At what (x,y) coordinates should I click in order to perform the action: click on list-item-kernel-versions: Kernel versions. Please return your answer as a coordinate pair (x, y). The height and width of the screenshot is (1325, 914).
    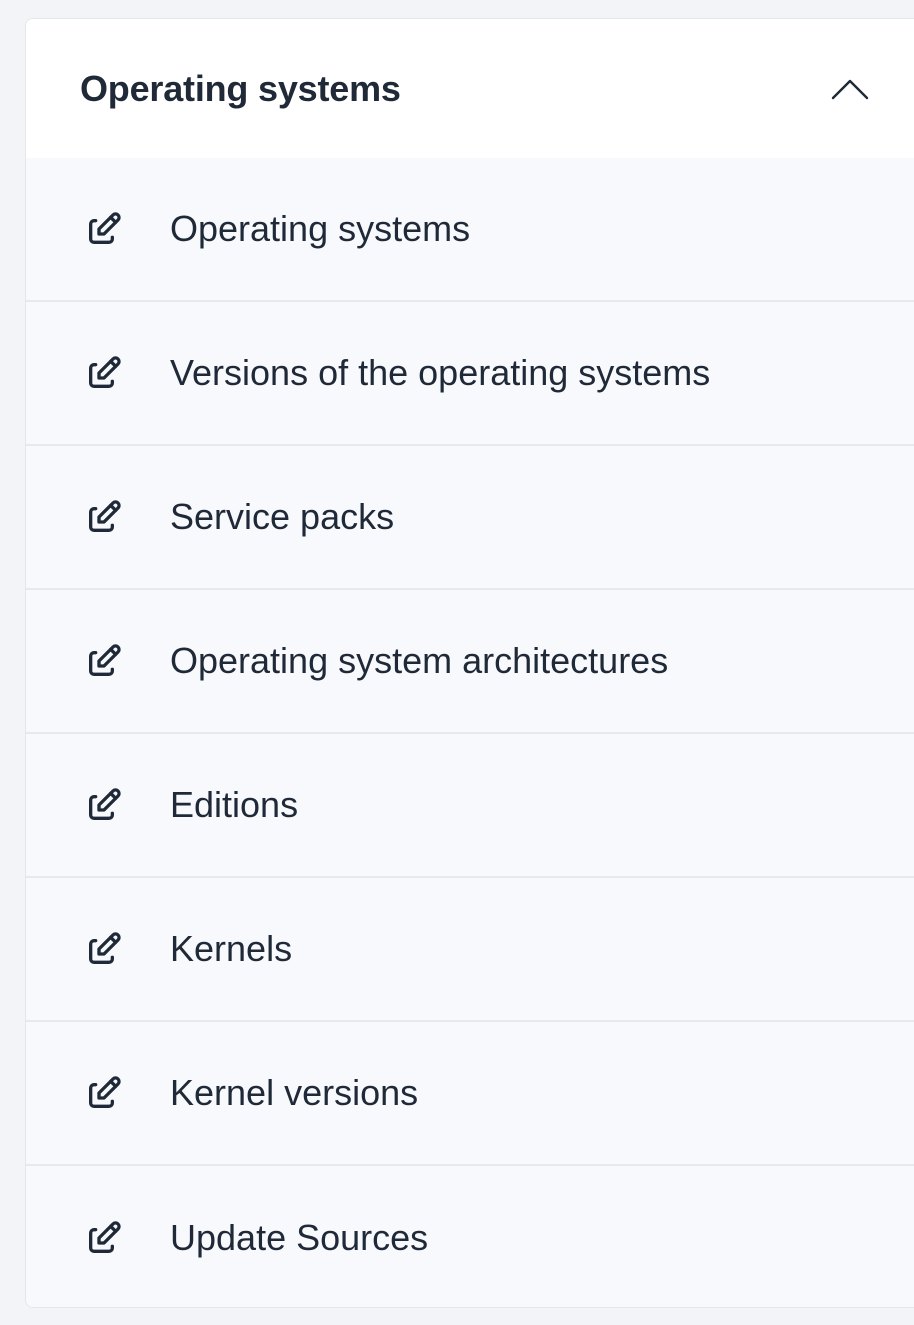
    Looking at the image, I should click on (470, 1094).